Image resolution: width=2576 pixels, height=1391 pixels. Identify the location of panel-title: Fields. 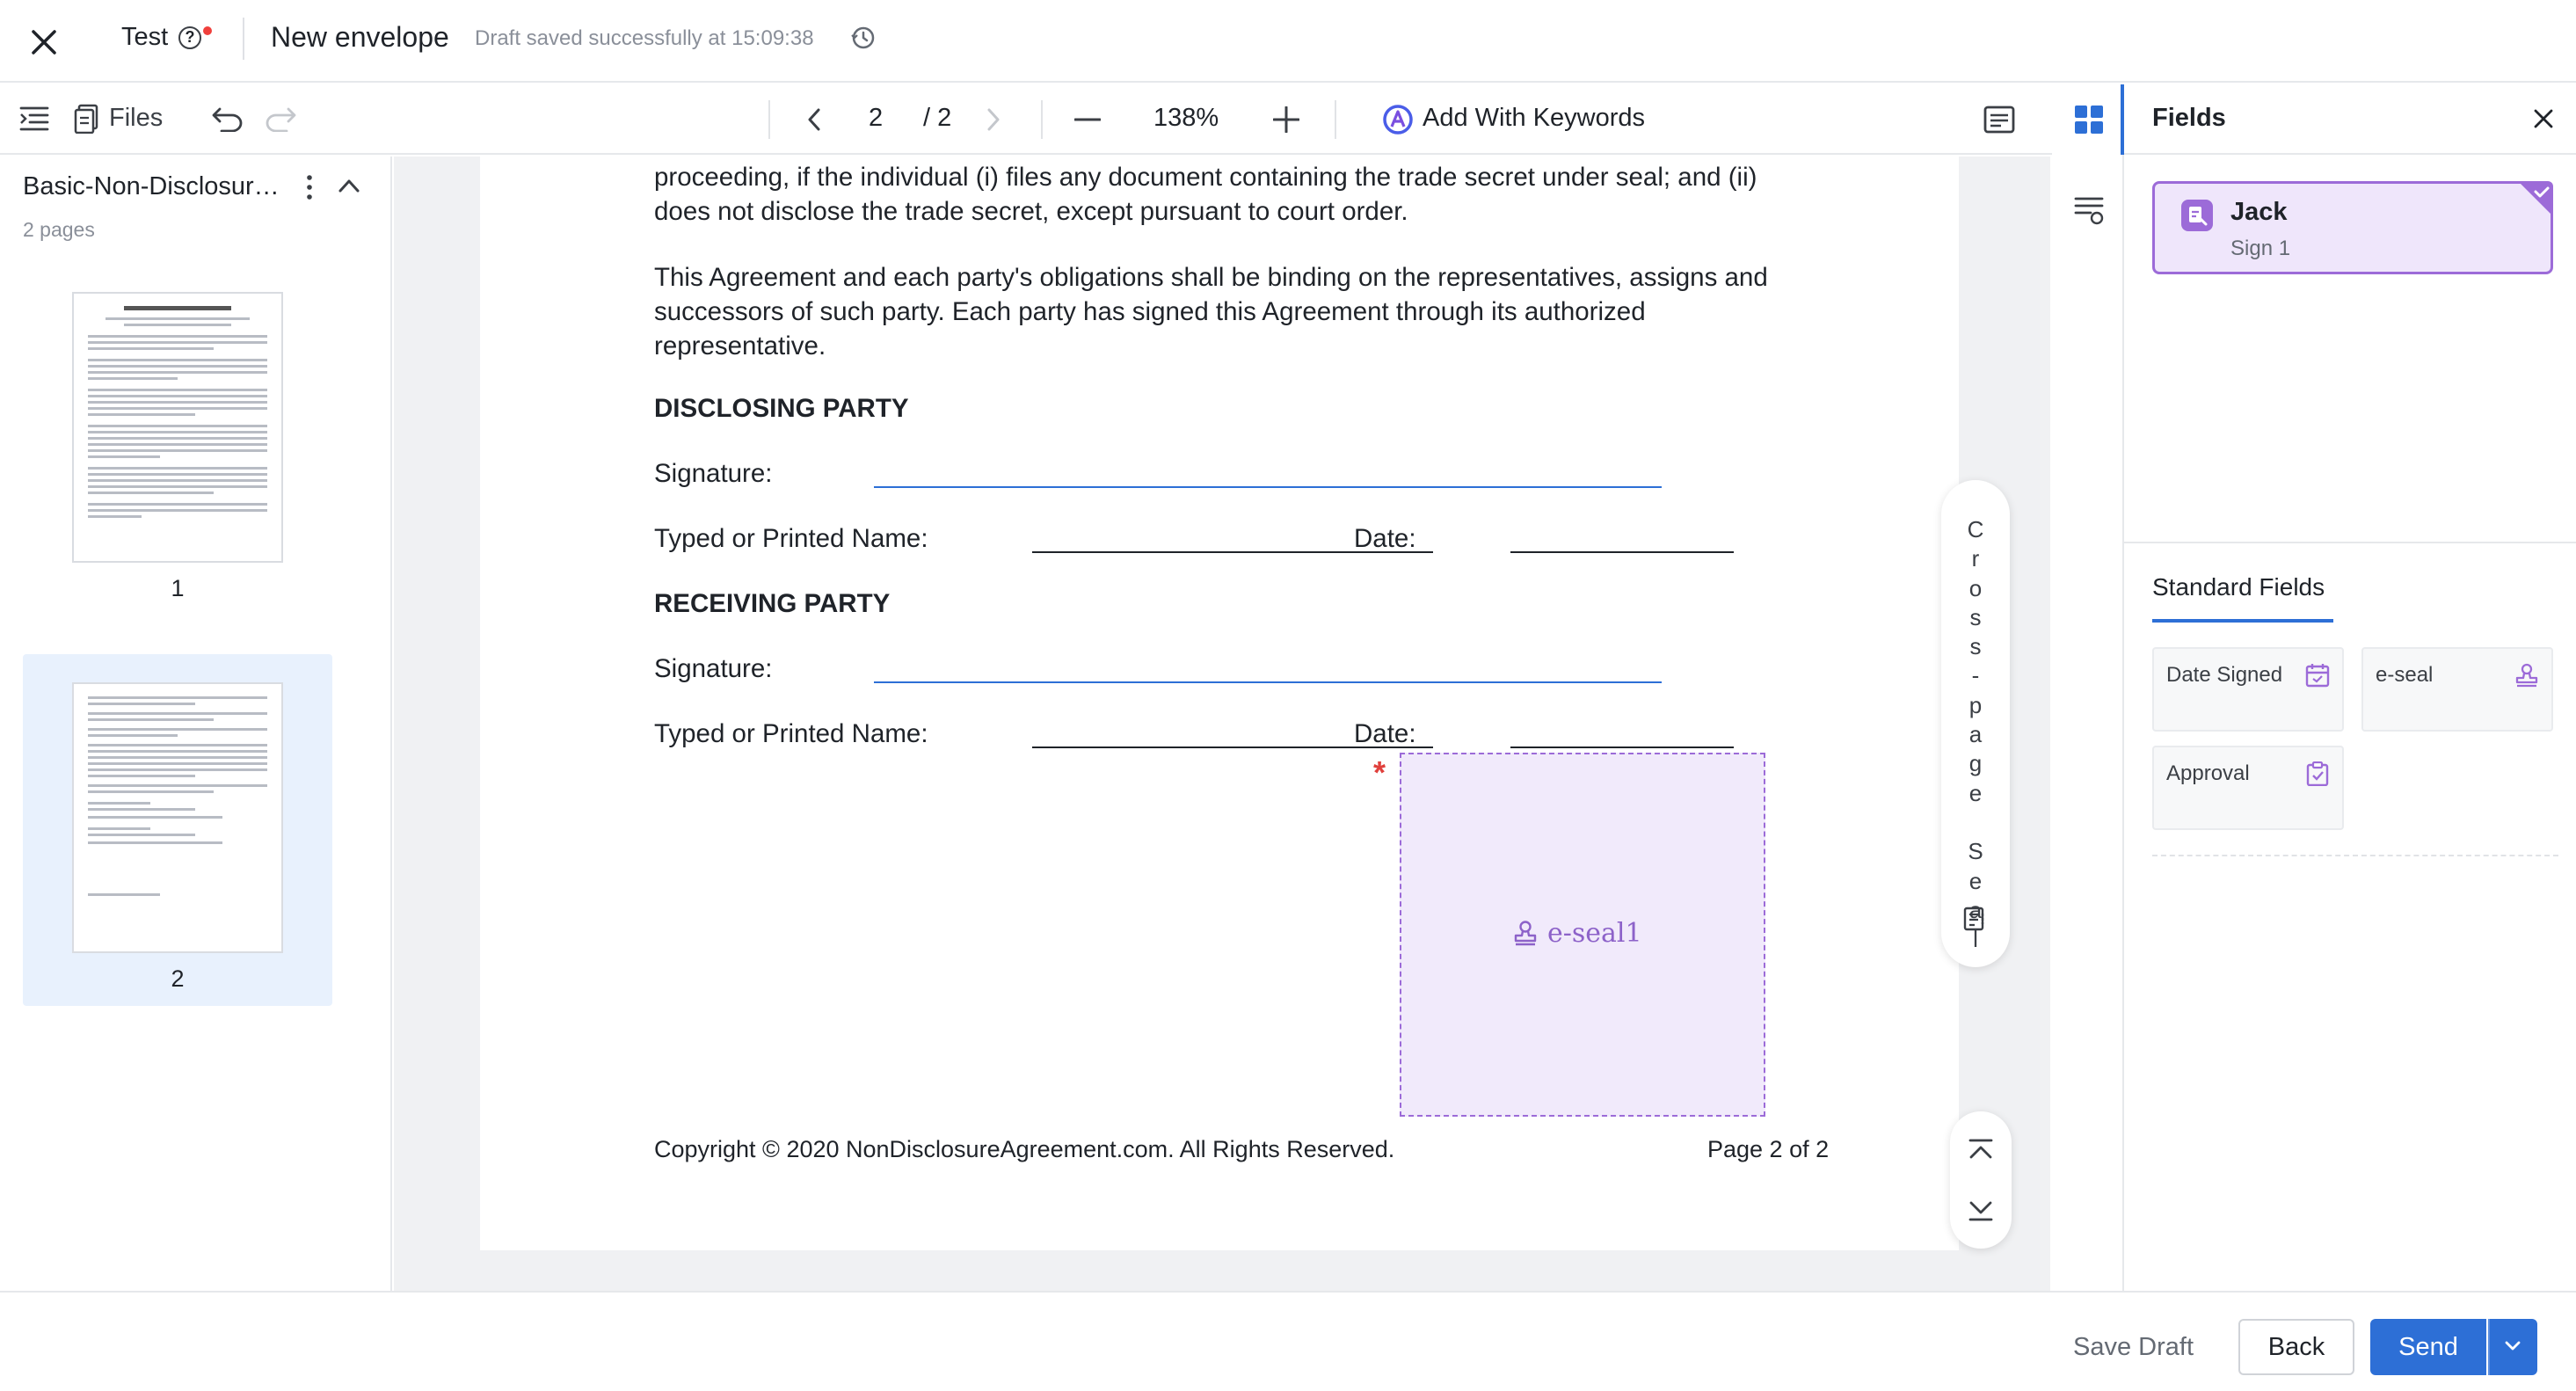
(2189, 118).